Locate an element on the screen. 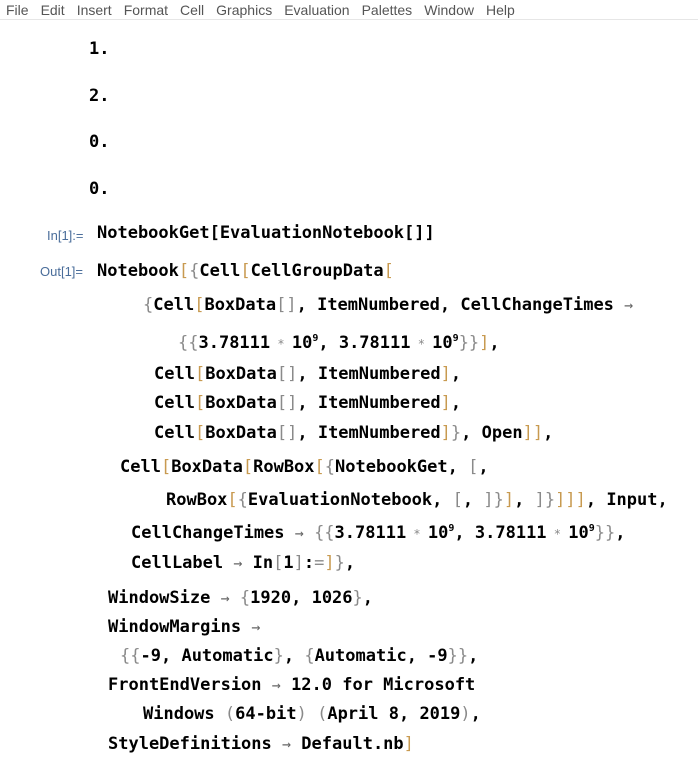  menu-help: Help is located at coordinates (500, 10).